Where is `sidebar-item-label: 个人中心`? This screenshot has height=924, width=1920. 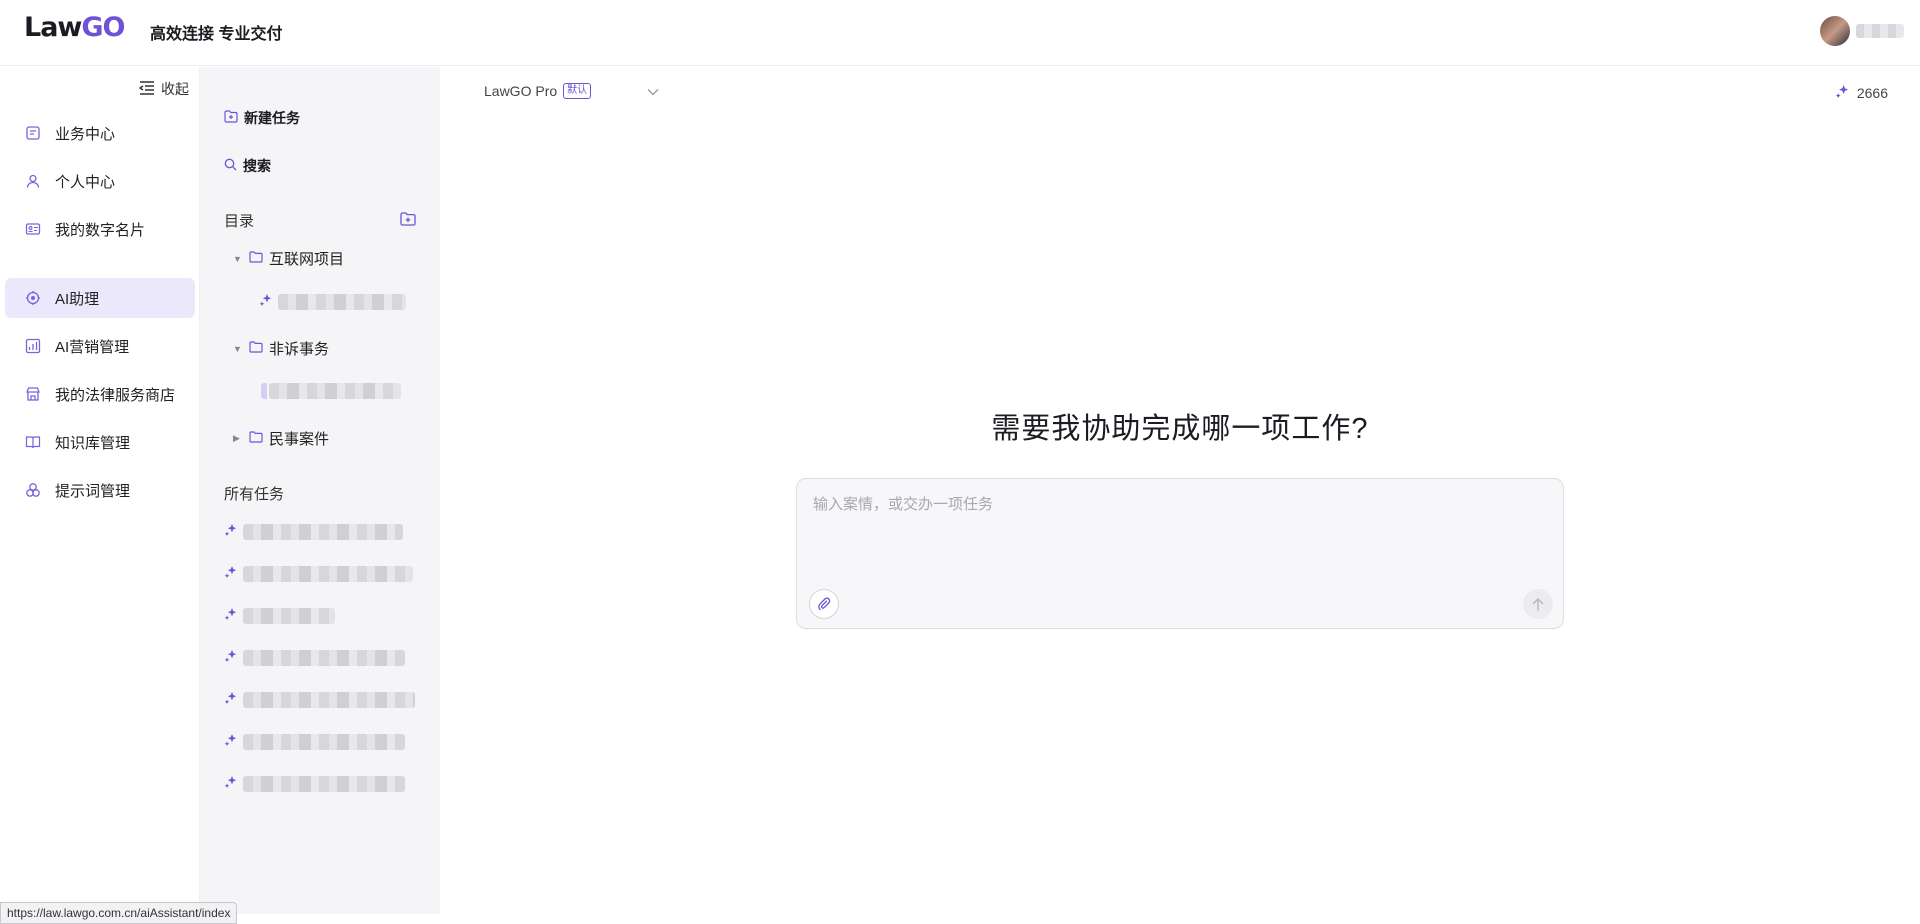
sidebar-item-label: 个人中心 is located at coordinates (85, 182).